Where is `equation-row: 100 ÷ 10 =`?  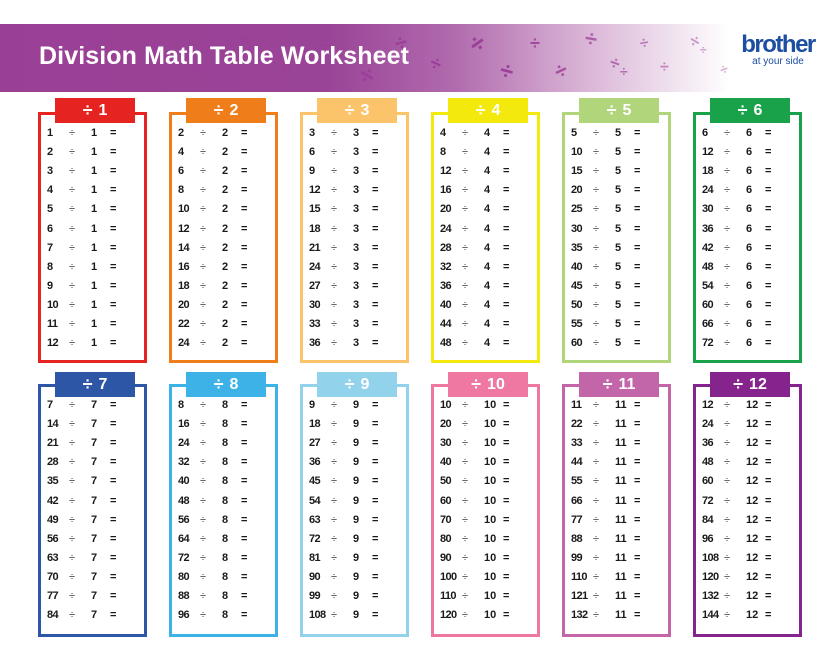
equation-row: 100 ÷ 10 = is located at coordinates (487, 577).